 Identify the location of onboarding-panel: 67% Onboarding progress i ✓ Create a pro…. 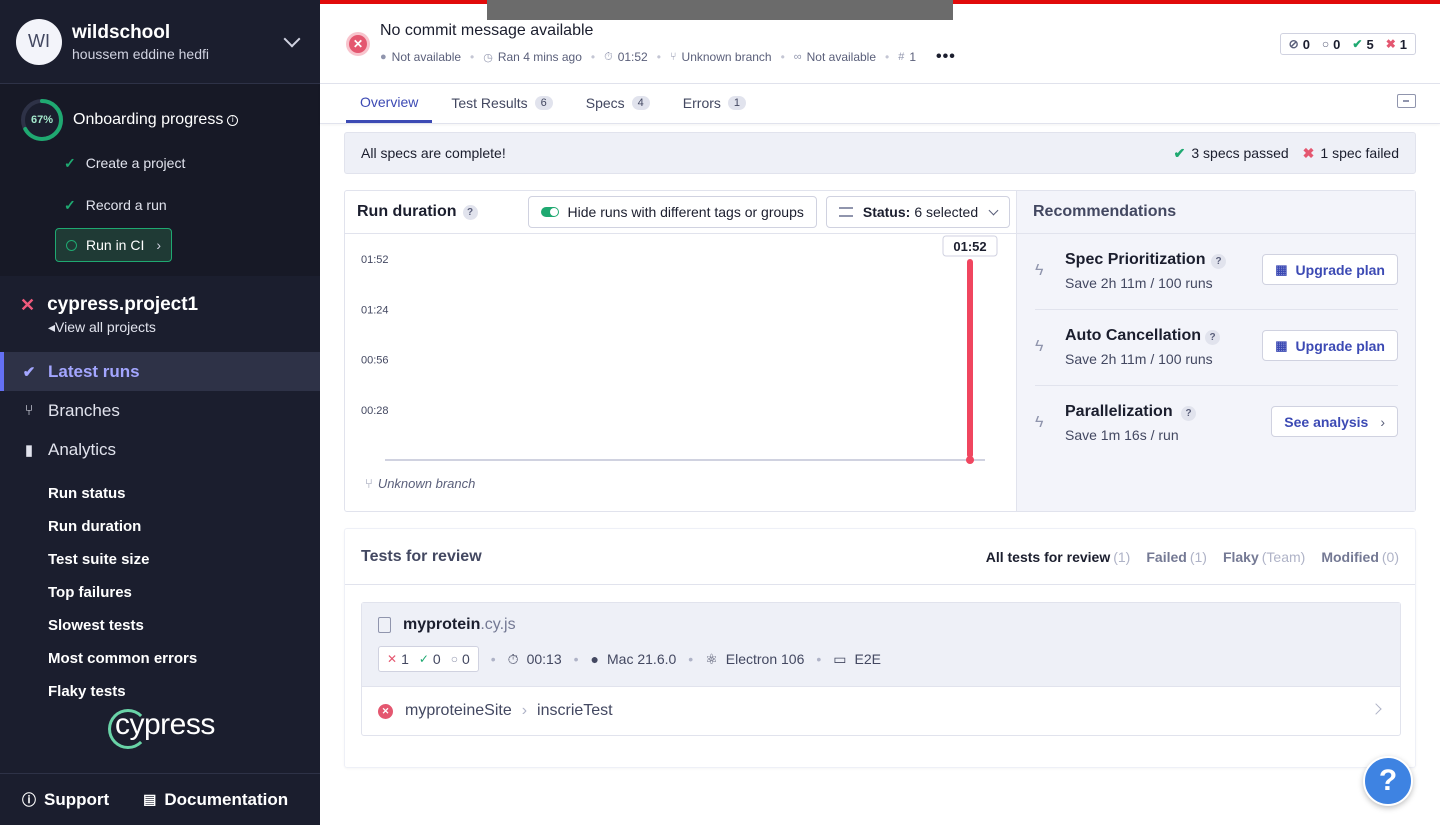
(160, 180).